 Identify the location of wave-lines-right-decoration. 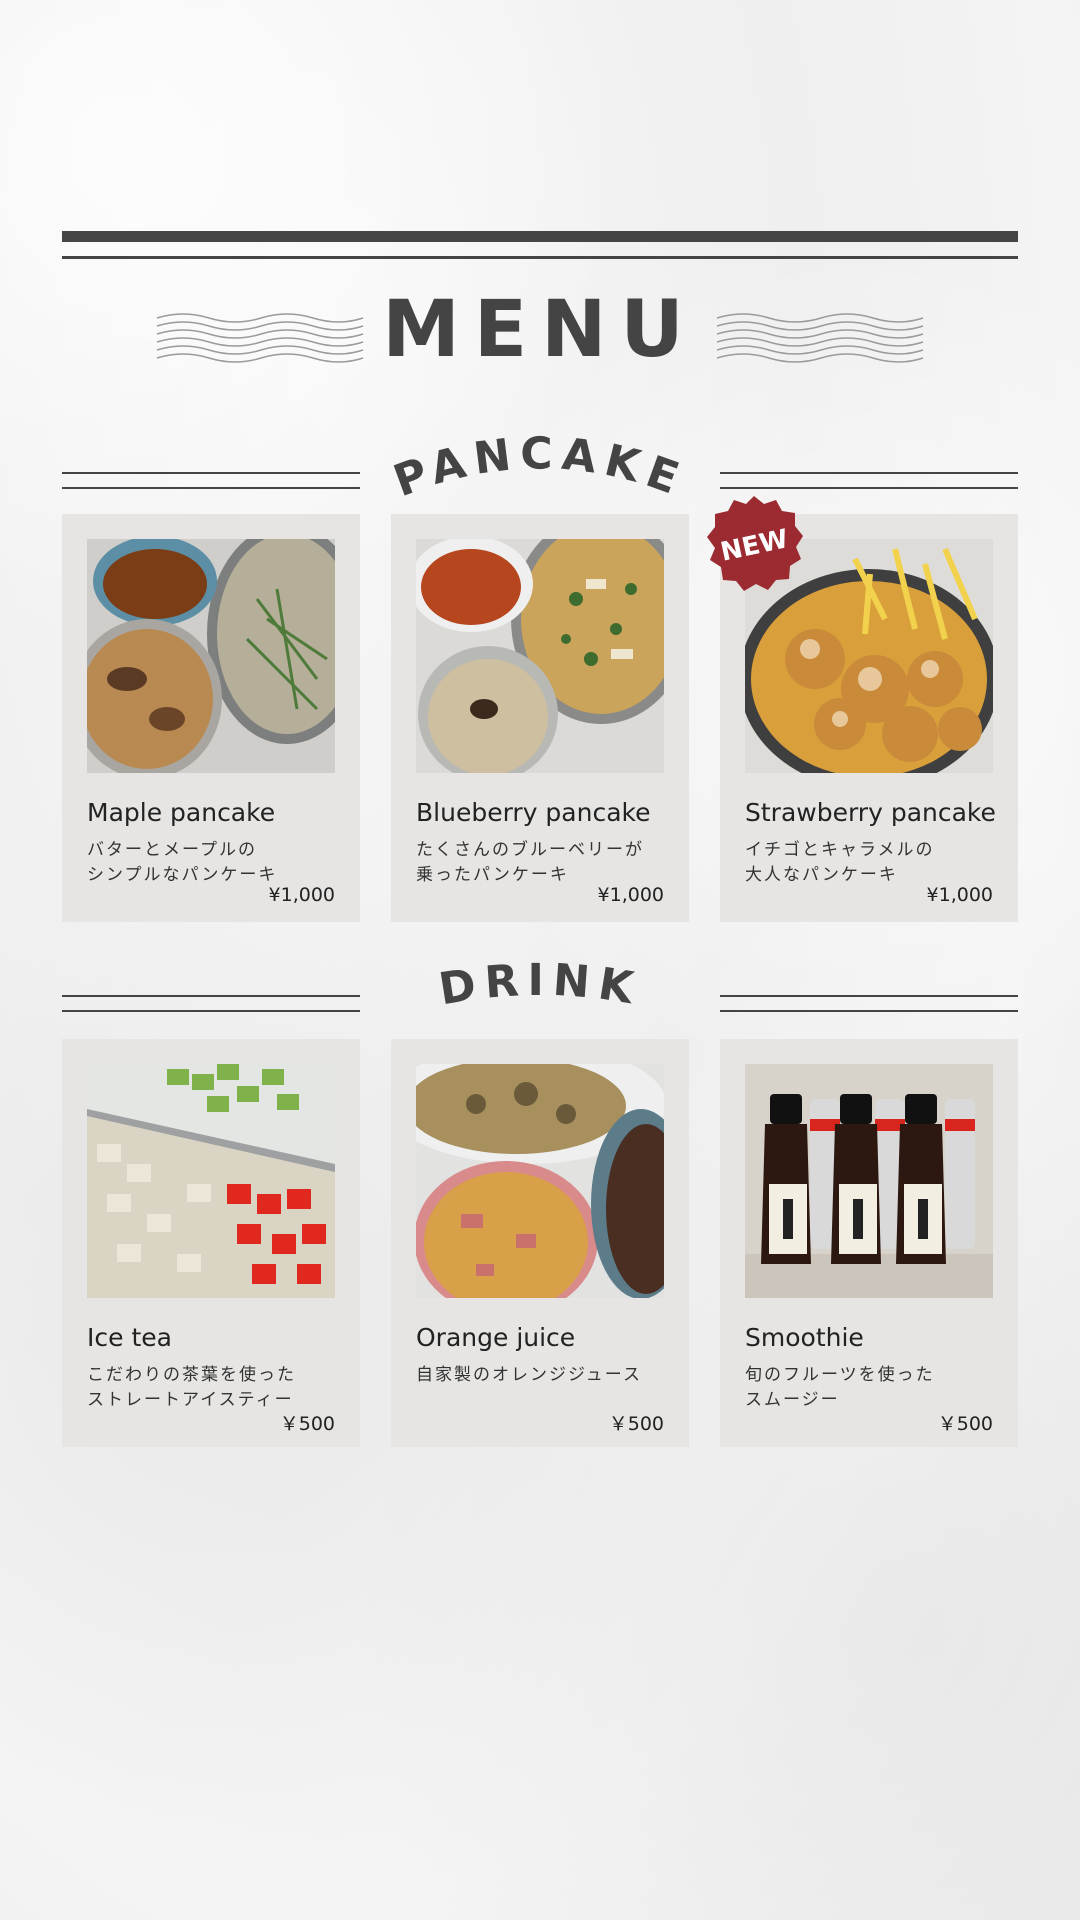
(820, 338).